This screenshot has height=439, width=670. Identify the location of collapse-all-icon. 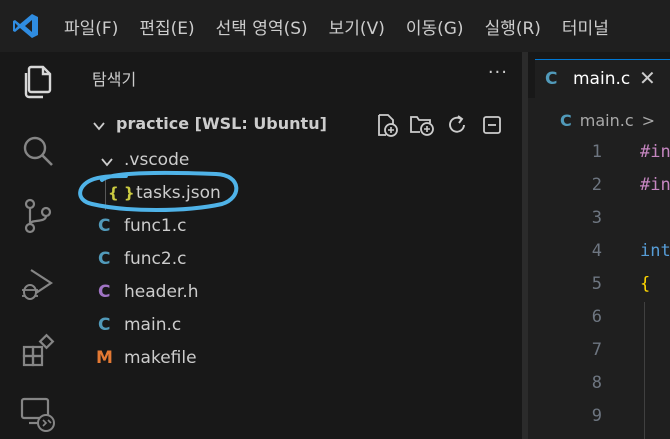
(492, 125).